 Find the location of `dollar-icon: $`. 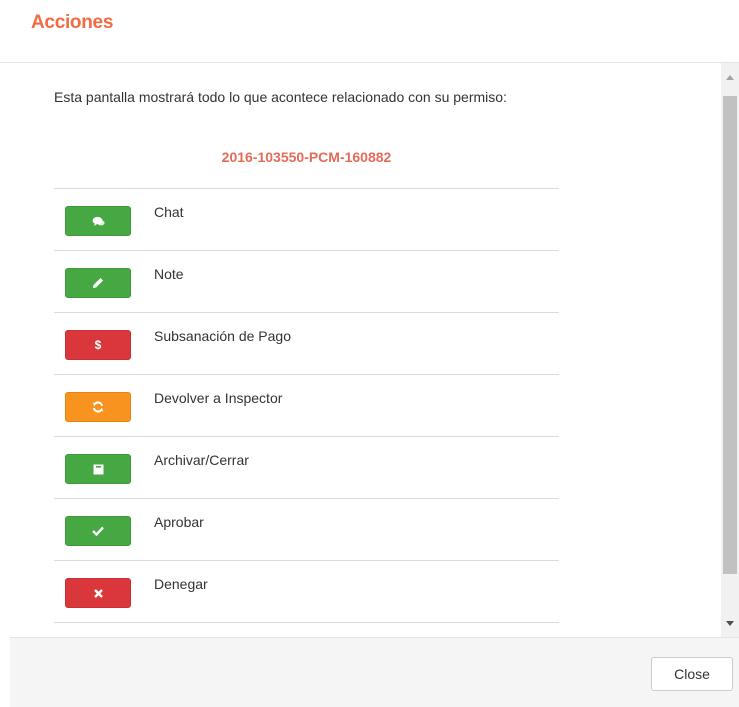

dollar-icon: $ is located at coordinates (98, 345).